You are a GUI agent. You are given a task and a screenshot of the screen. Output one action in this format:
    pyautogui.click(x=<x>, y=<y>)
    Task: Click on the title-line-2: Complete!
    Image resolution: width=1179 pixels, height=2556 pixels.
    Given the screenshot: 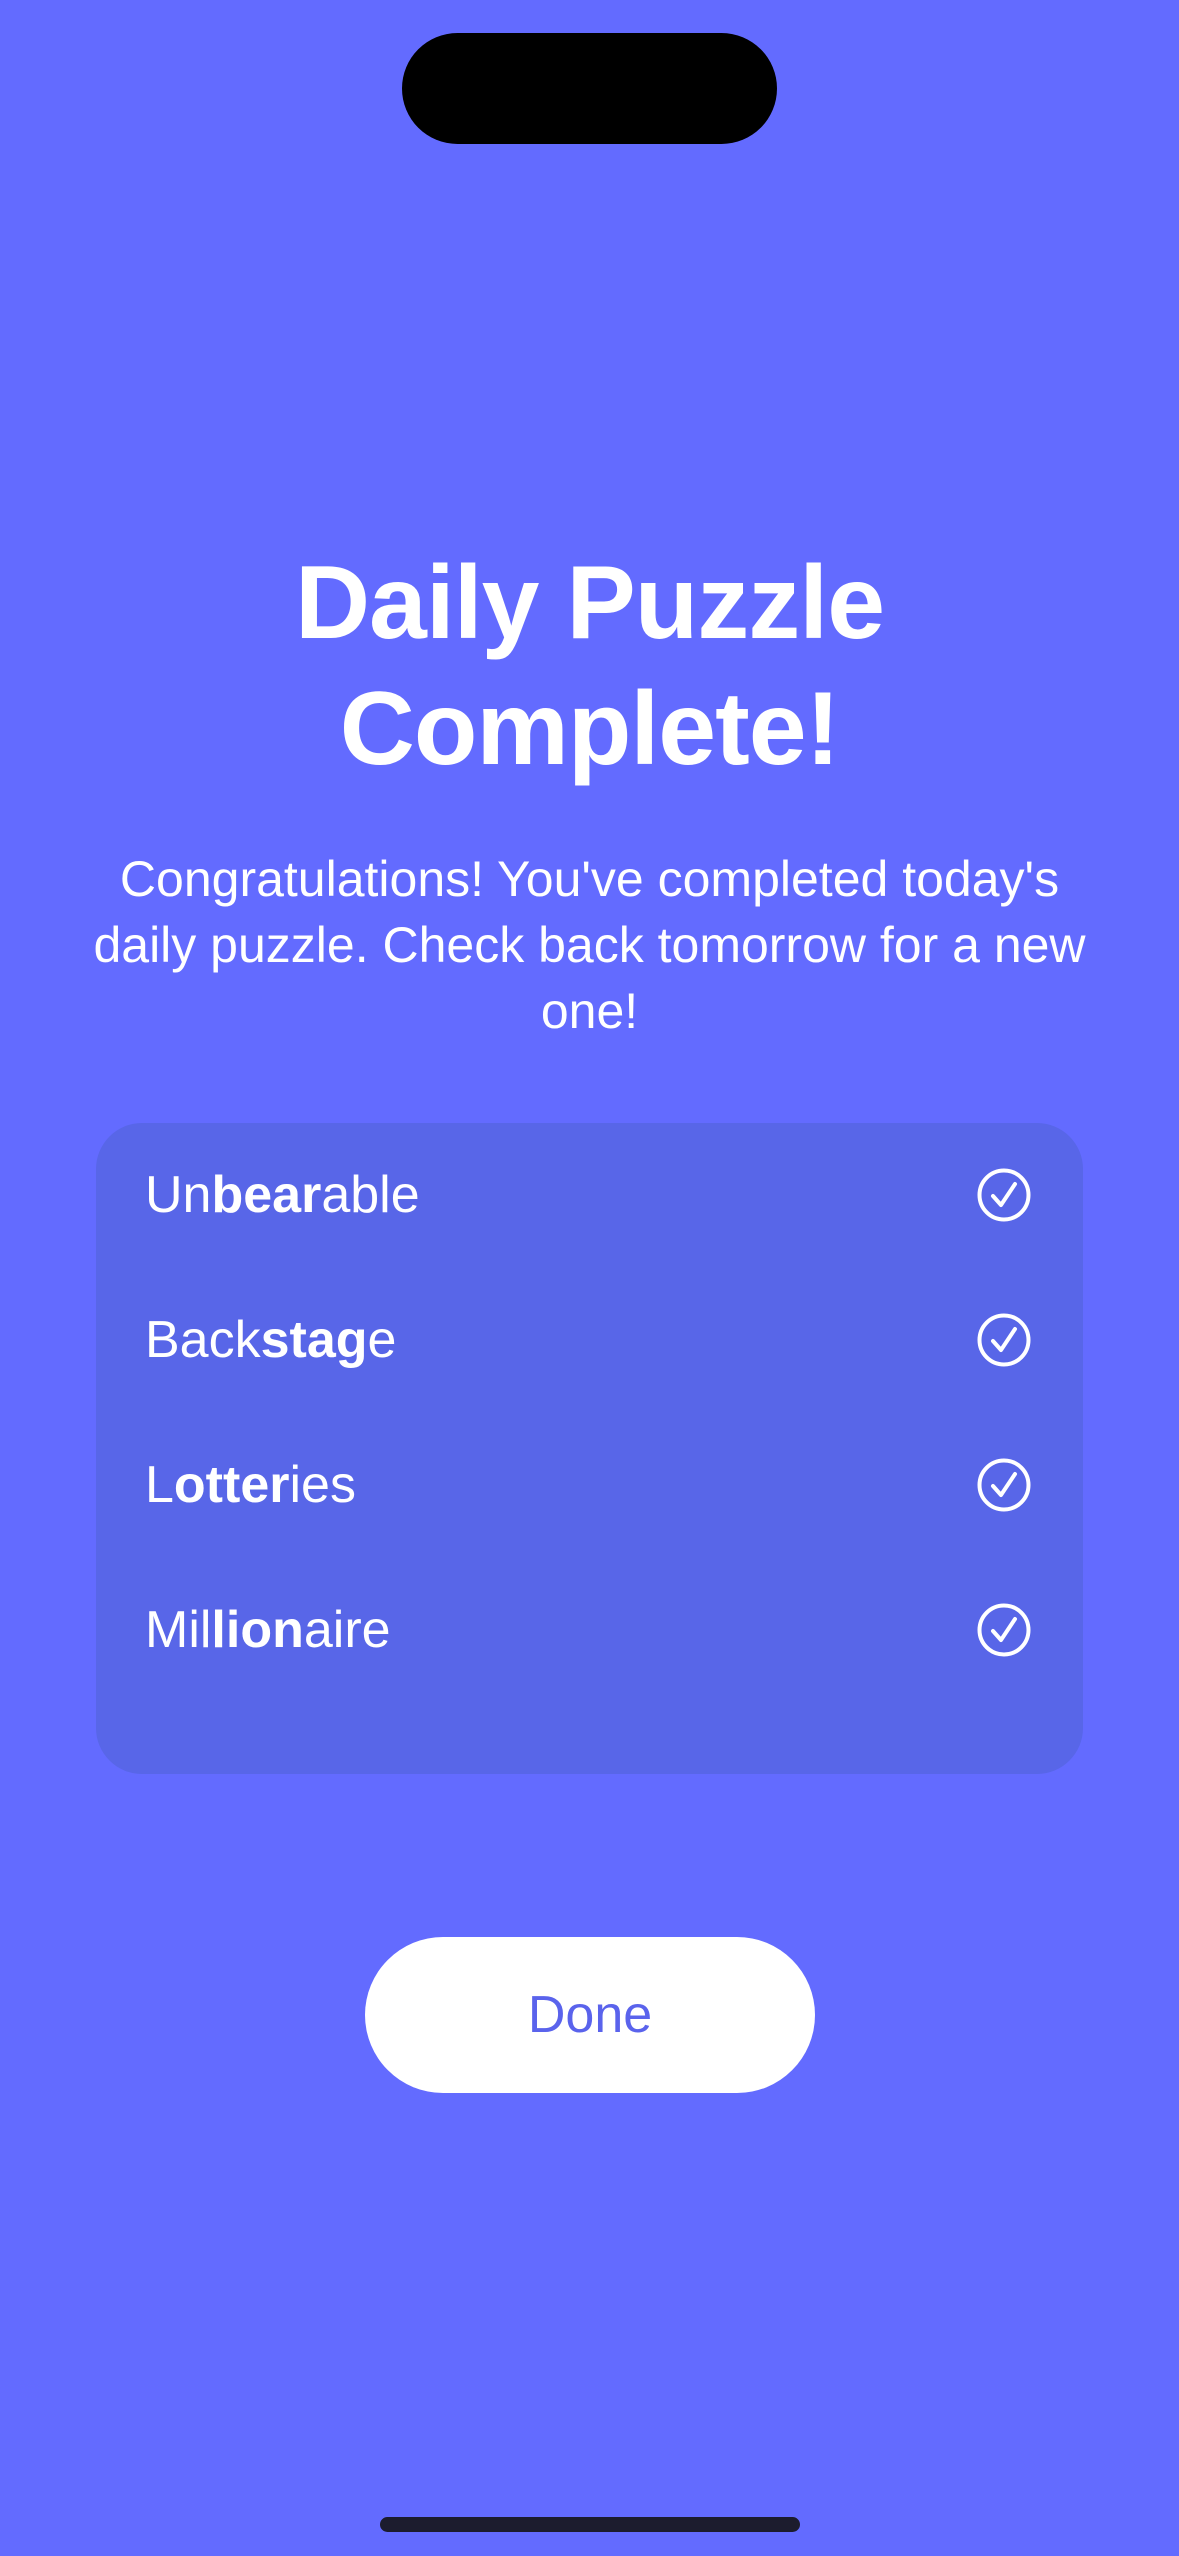 What is the action you would take?
    pyautogui.click(x=589, y=729)
    